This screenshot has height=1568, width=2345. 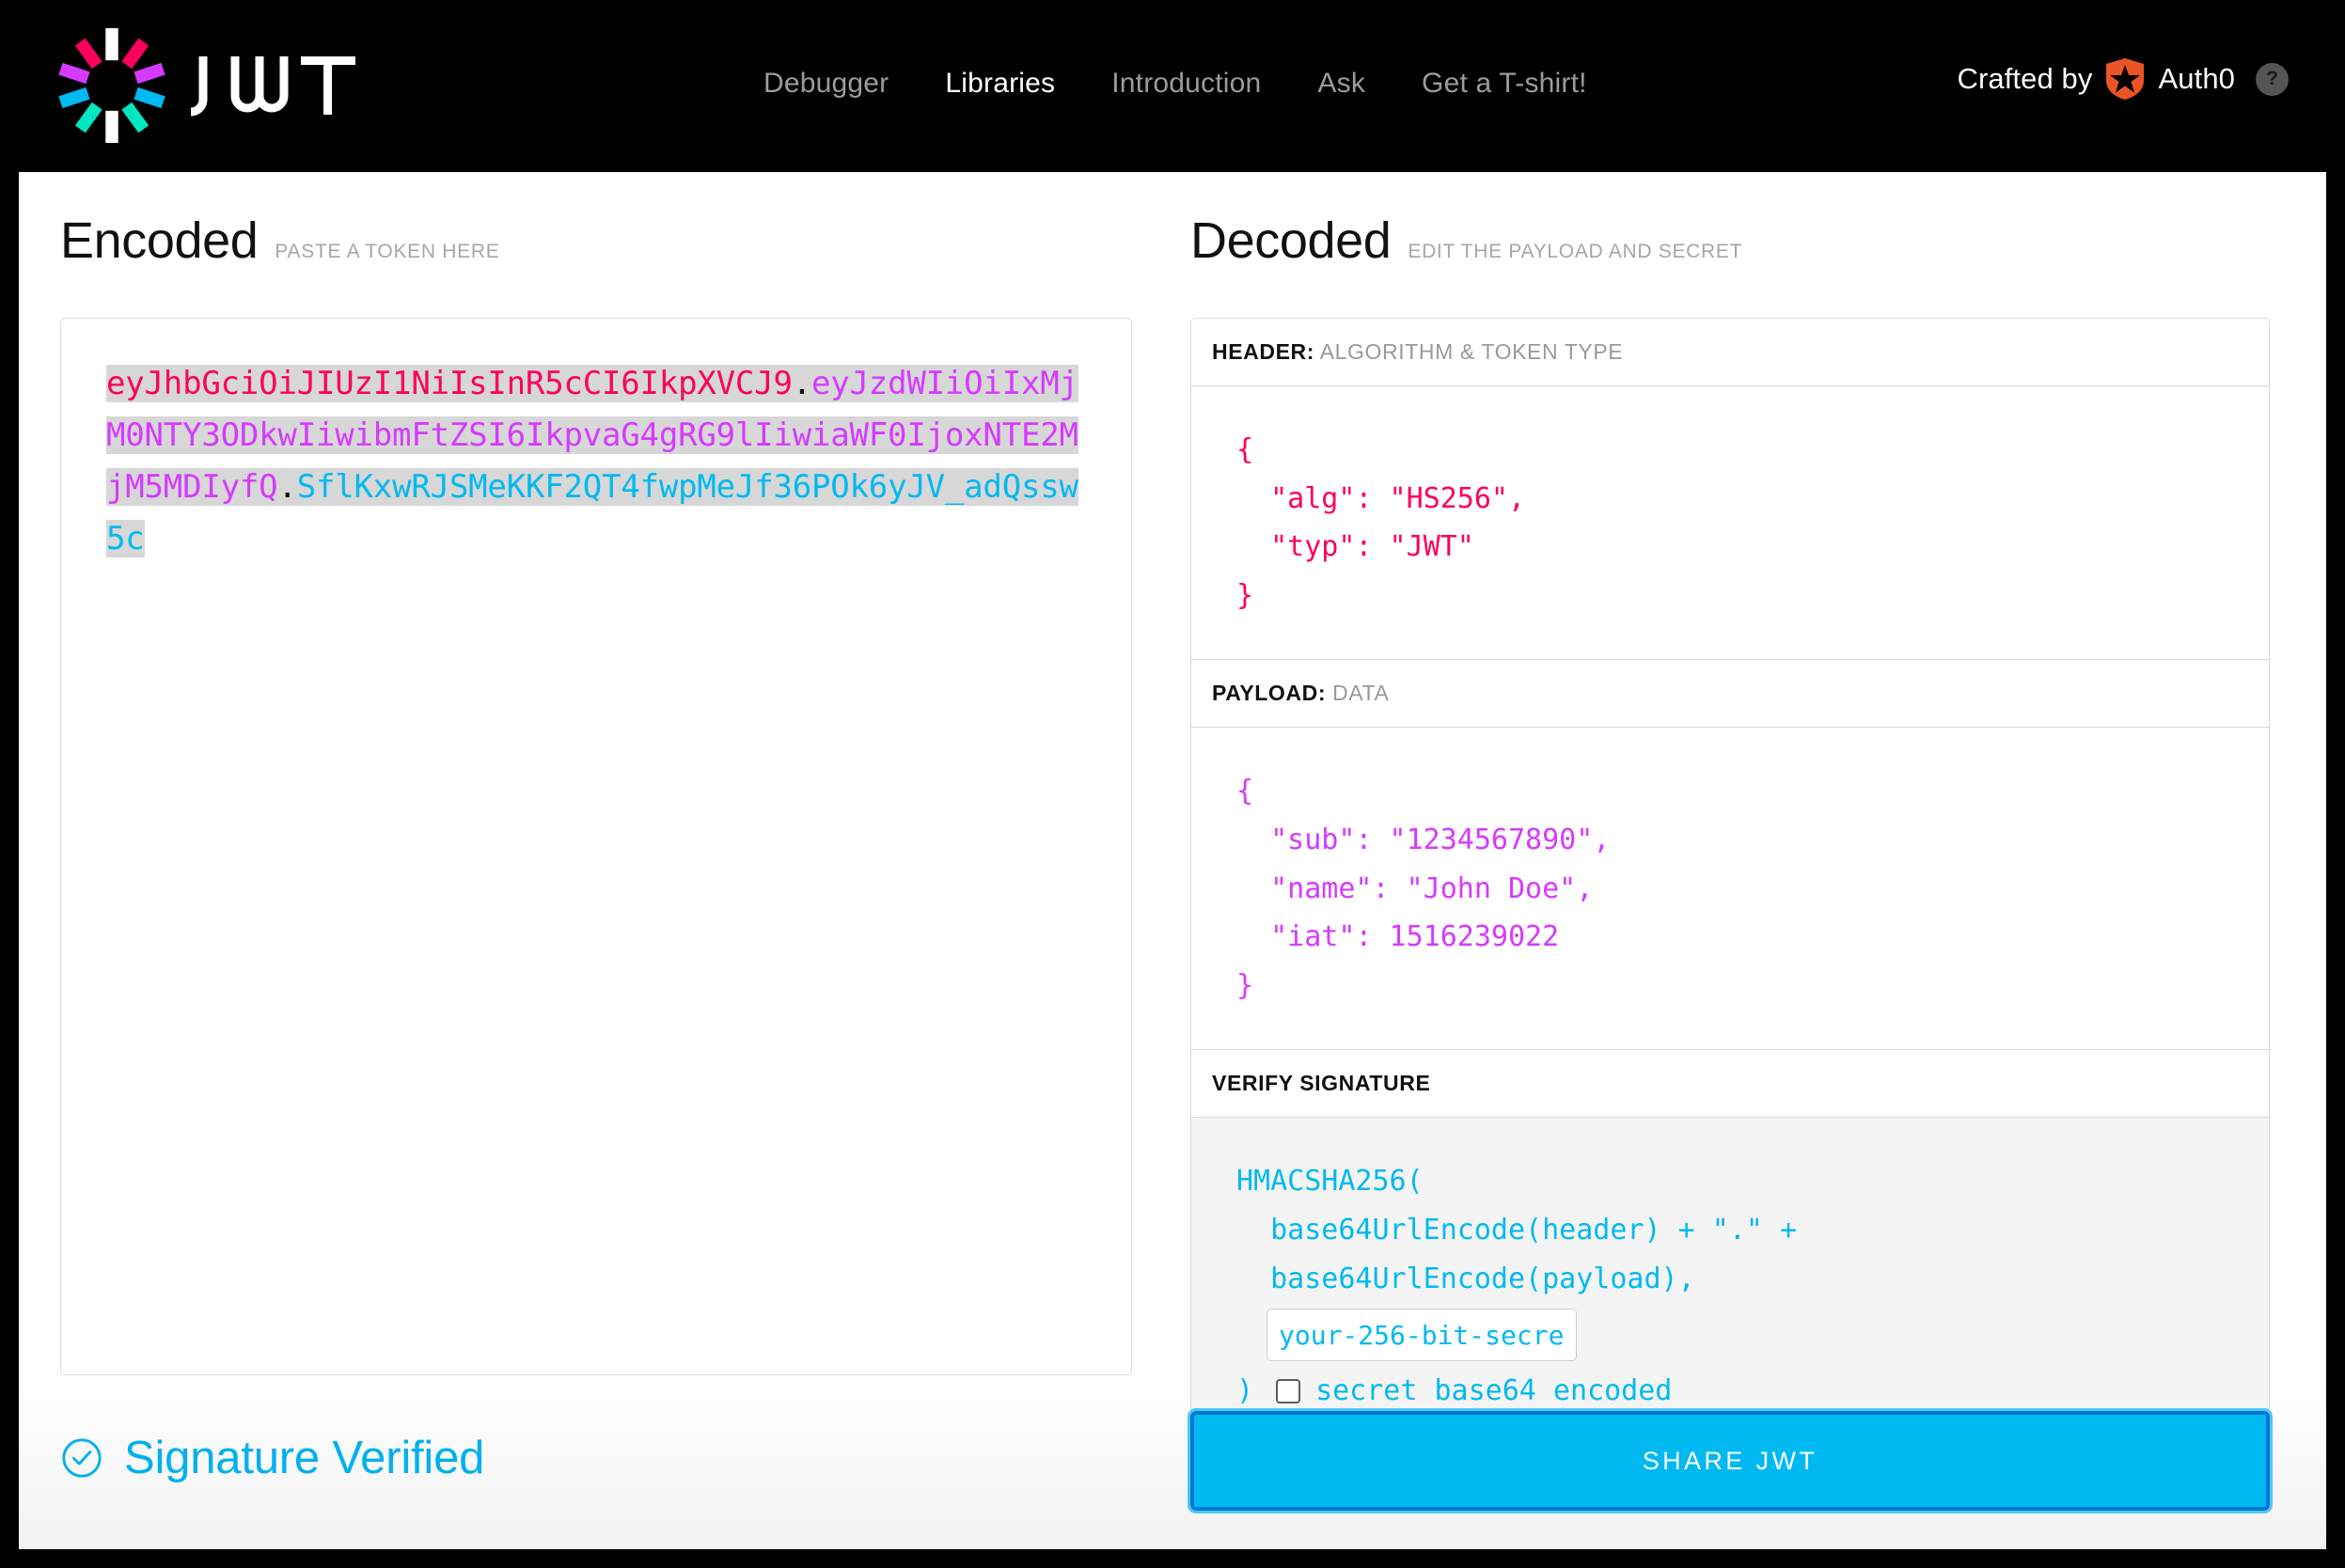 What do you see at coordinates (1422, 1335) in the screenshot?
I see `secret-input` at bounding box center [1422, 1335].